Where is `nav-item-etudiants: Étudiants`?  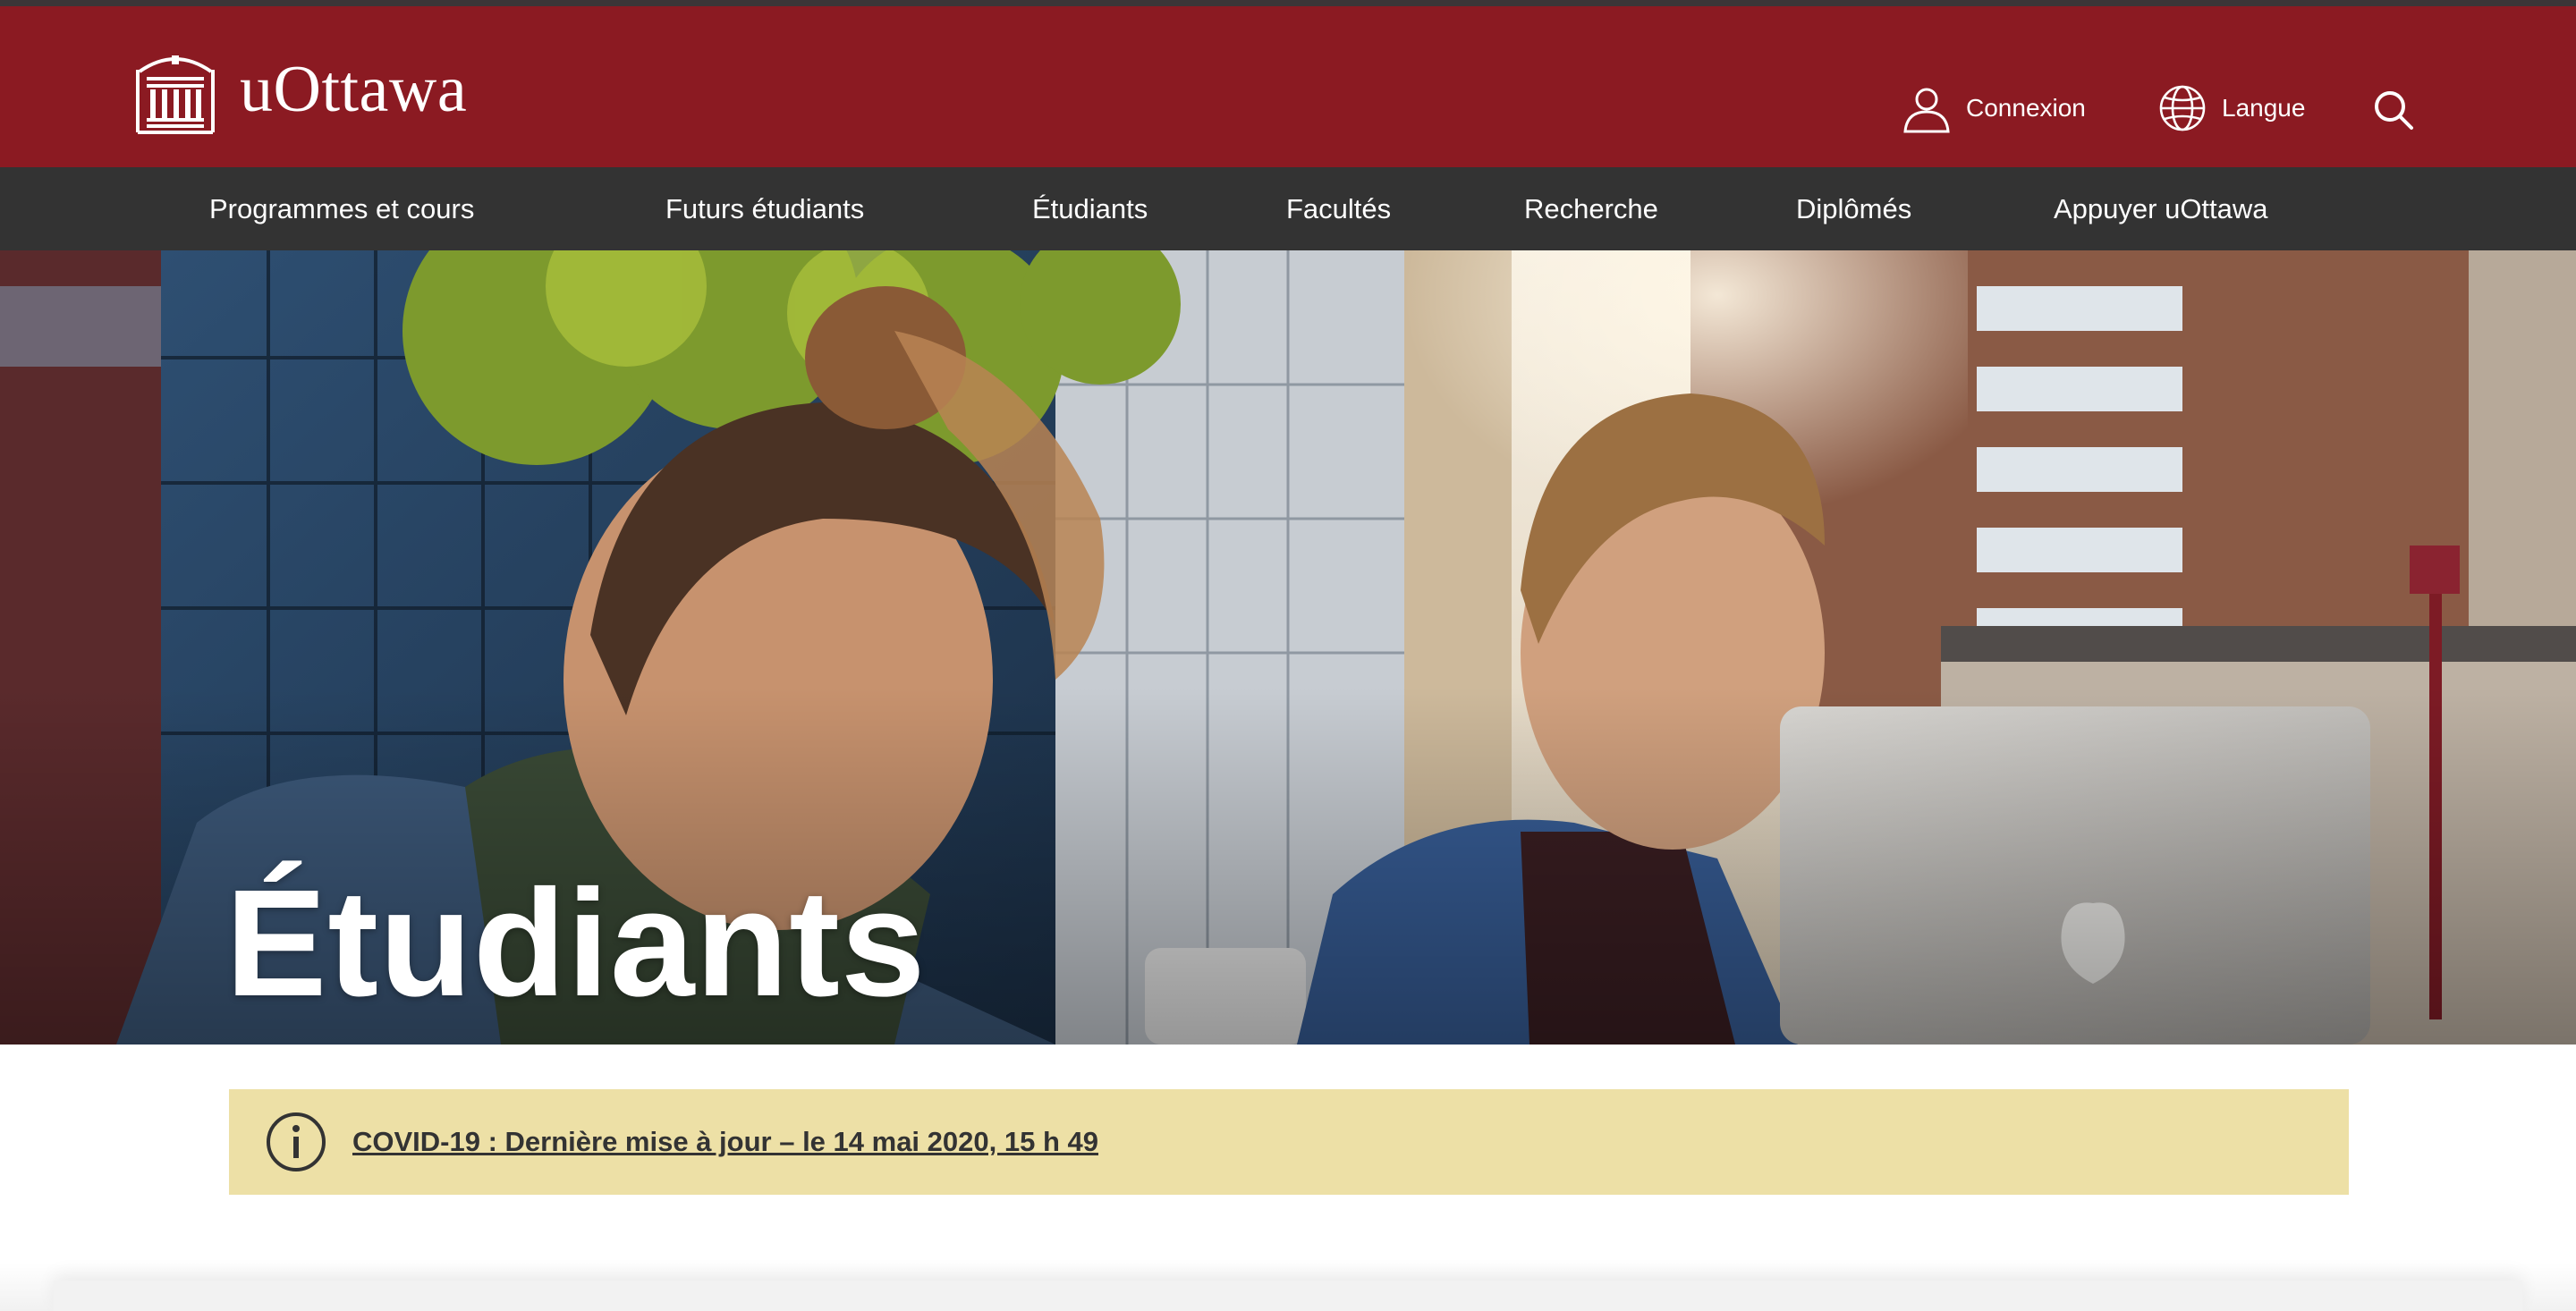
nav-item-etudiants: Étudiants is located at coordinates (1090, 208).